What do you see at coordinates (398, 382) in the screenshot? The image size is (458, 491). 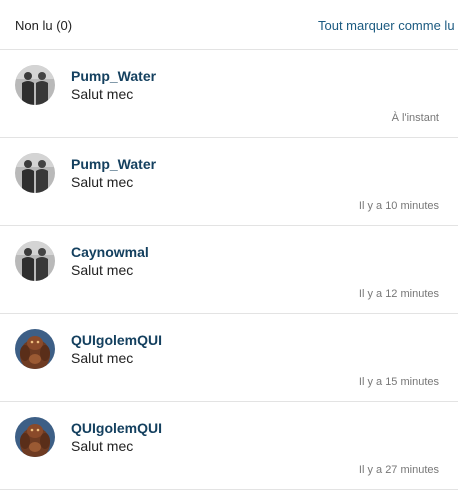 I see `notification-time: Il y a 15 minutes` at bounding box center [398, 382].